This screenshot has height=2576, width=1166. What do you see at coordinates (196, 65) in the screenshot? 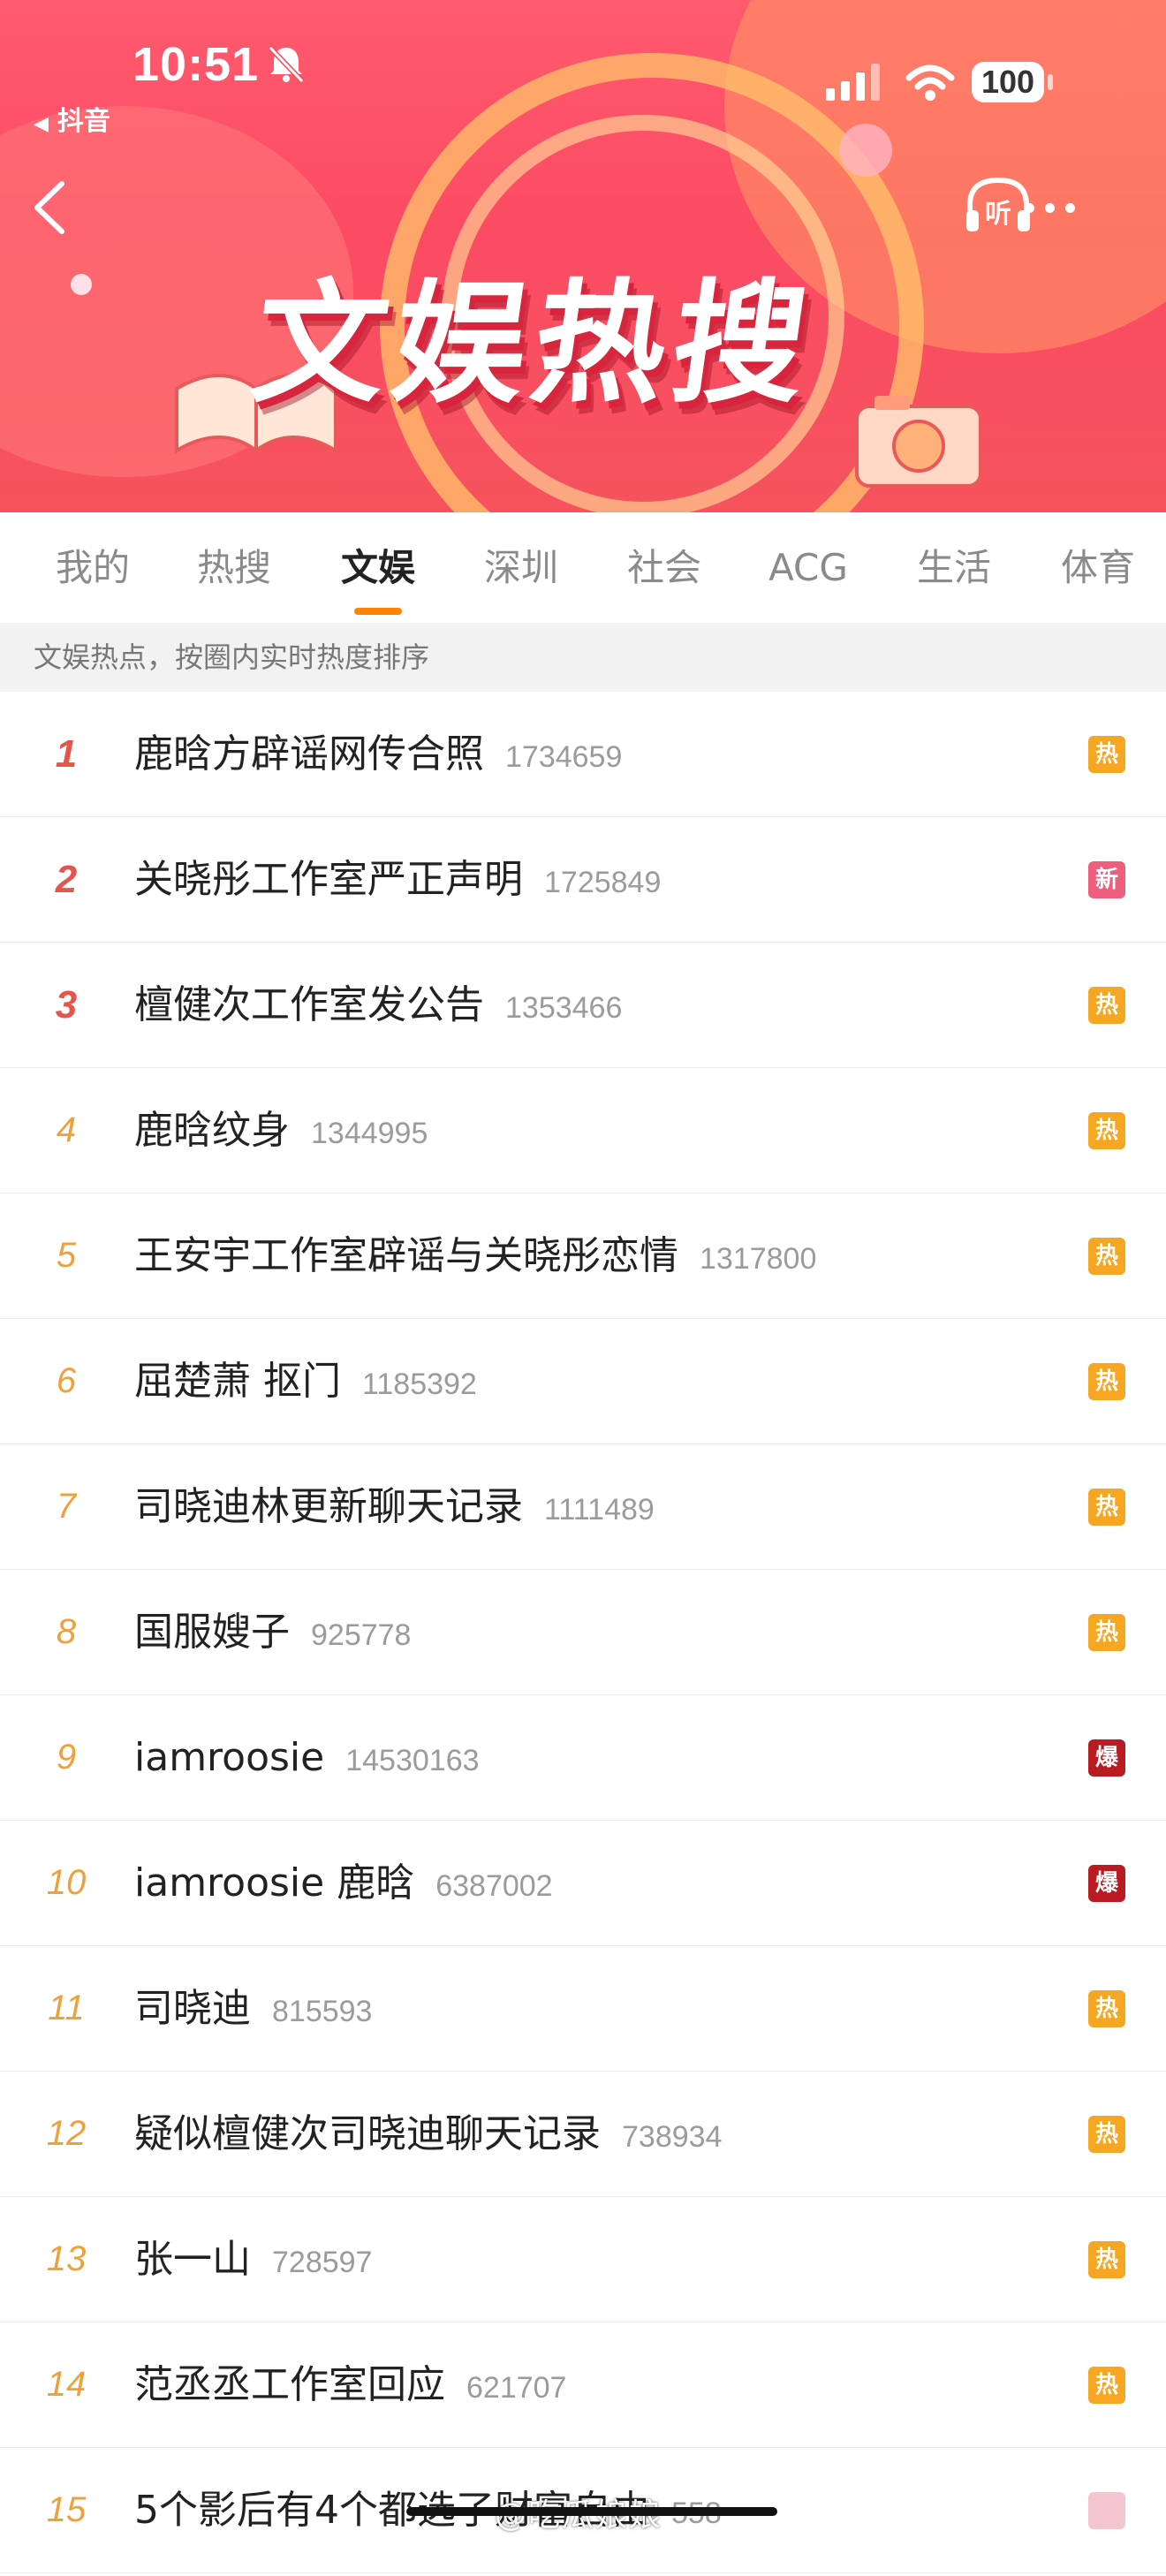
I see `status-time: 10:51` at bounding box center [196, 65].